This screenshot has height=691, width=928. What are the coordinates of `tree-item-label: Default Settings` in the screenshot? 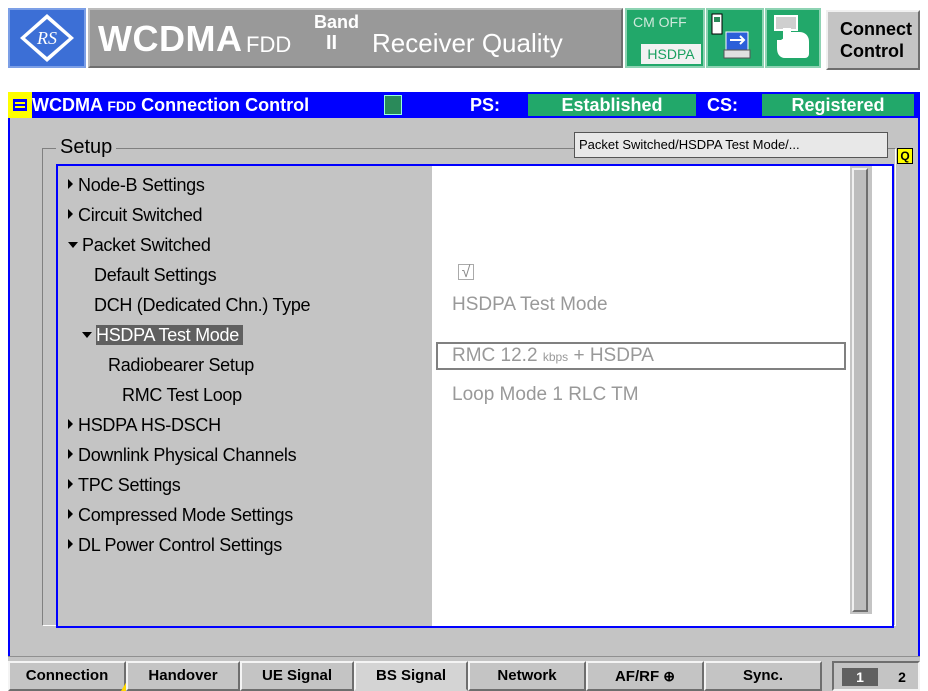 It's located at (155, 275).